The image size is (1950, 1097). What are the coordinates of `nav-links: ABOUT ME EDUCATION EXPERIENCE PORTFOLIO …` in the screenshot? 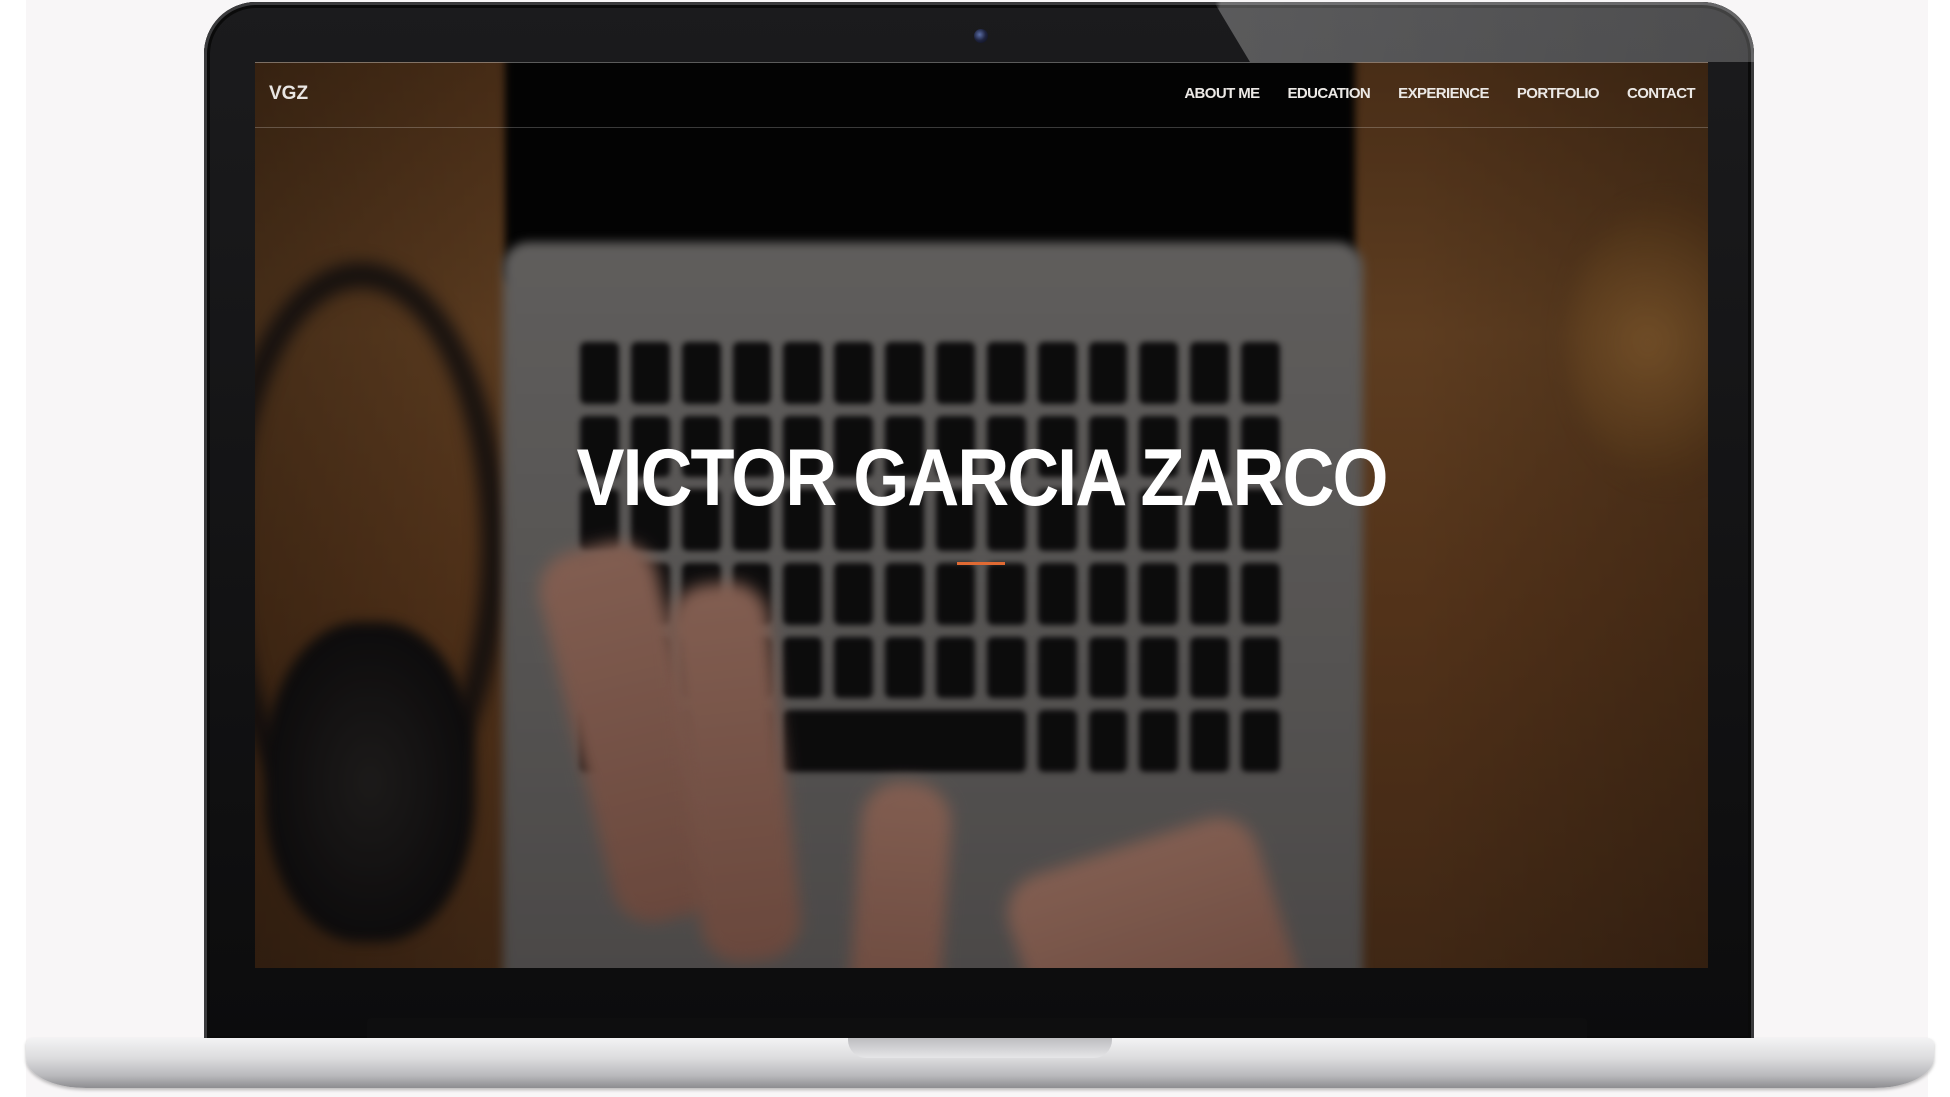 It's located at (1439, 93).